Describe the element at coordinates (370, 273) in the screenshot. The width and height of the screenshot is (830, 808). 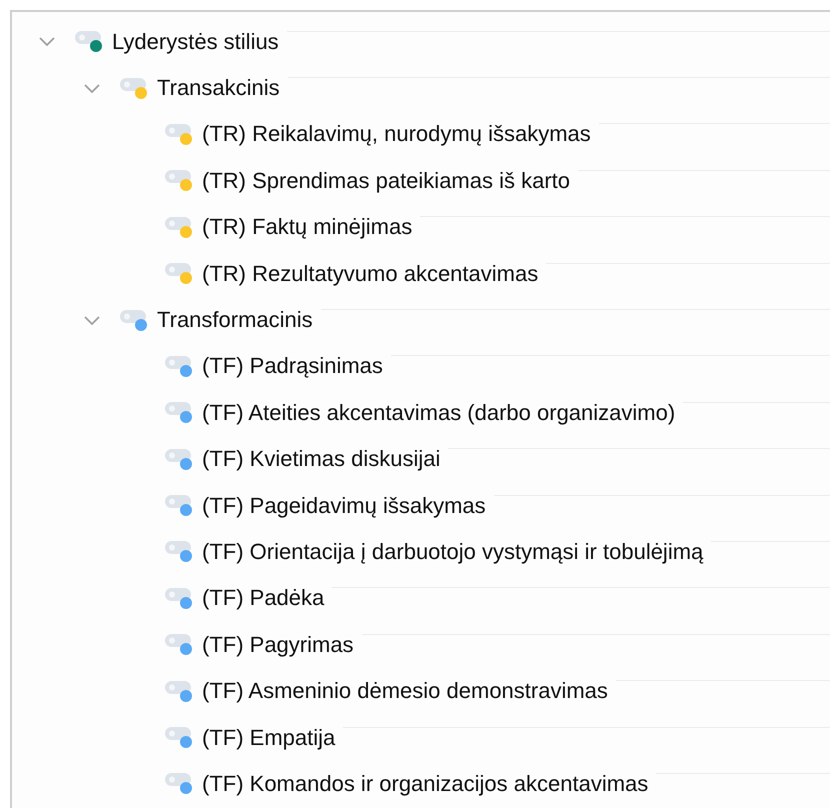
I see `tree-item-label: (TR) Rezultatyvumo akcentavimas` at that location.